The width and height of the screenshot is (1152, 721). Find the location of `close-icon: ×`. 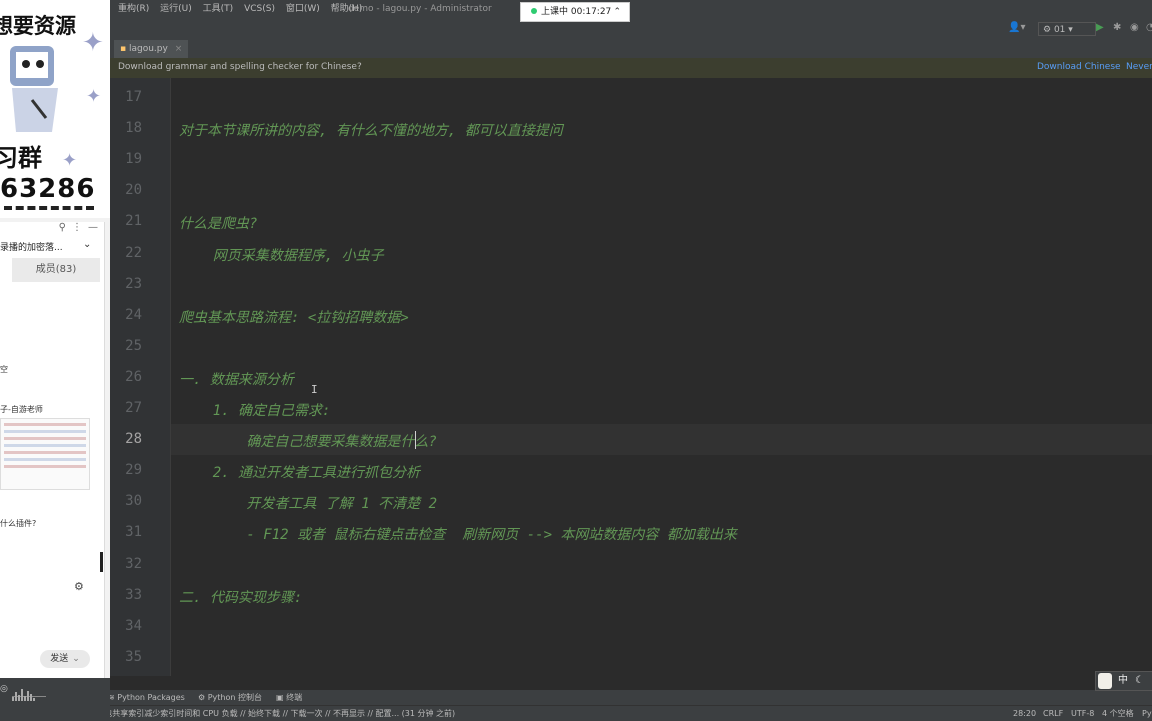

close-icon: × is located at coordinates (179, 49).